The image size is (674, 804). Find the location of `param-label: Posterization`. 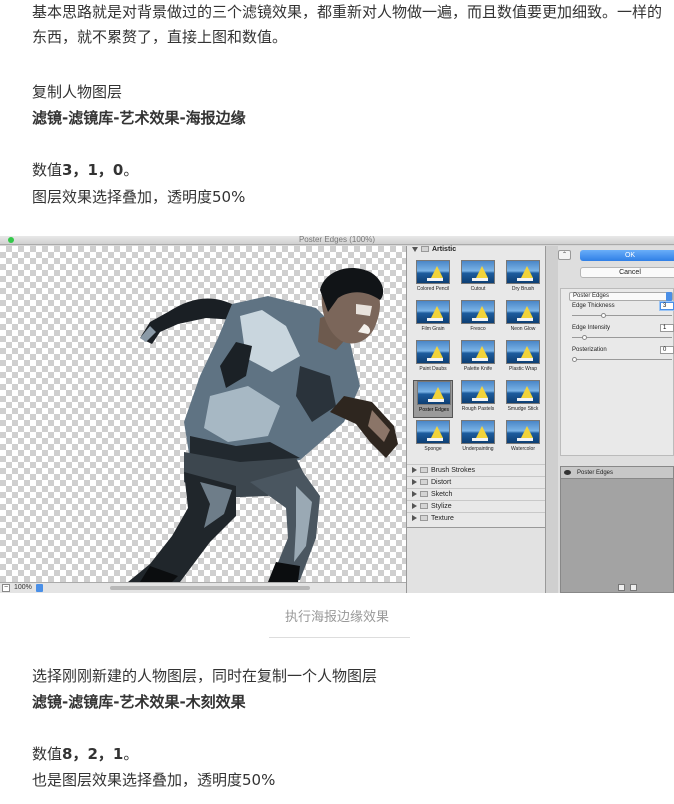

param-label: Posterization is located at coordinates (589, 350).